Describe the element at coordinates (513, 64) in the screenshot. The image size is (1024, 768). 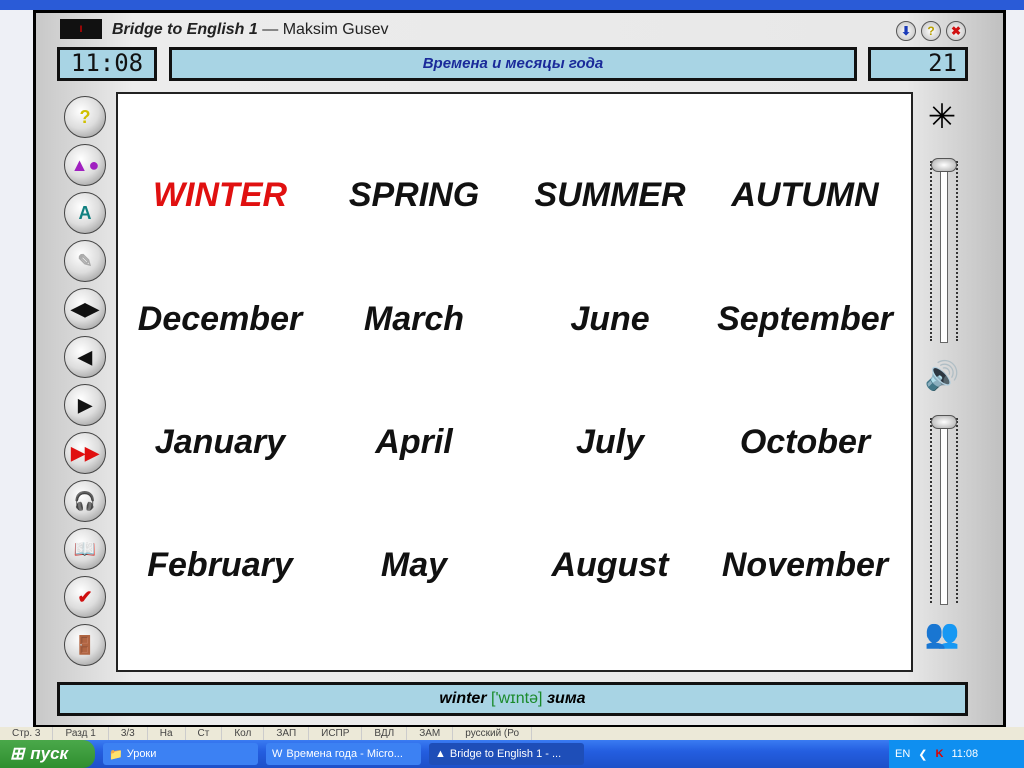
I see `topic-title: Времена и месяцы года` at that location.